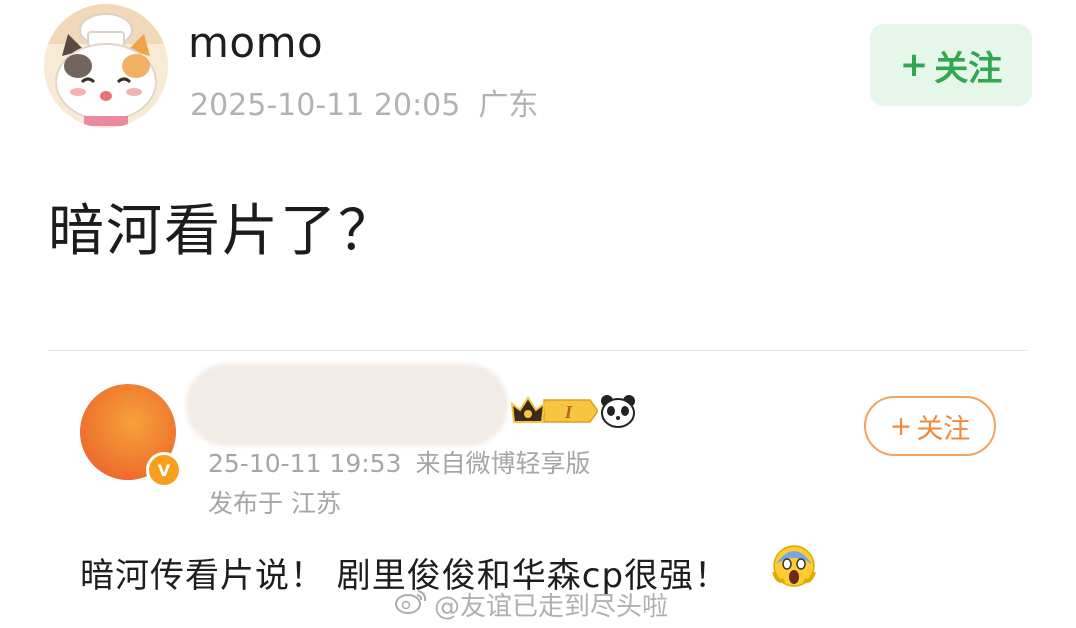 This screenshot has height=628, width=1076. I want to click on divider, so click(538, 350).